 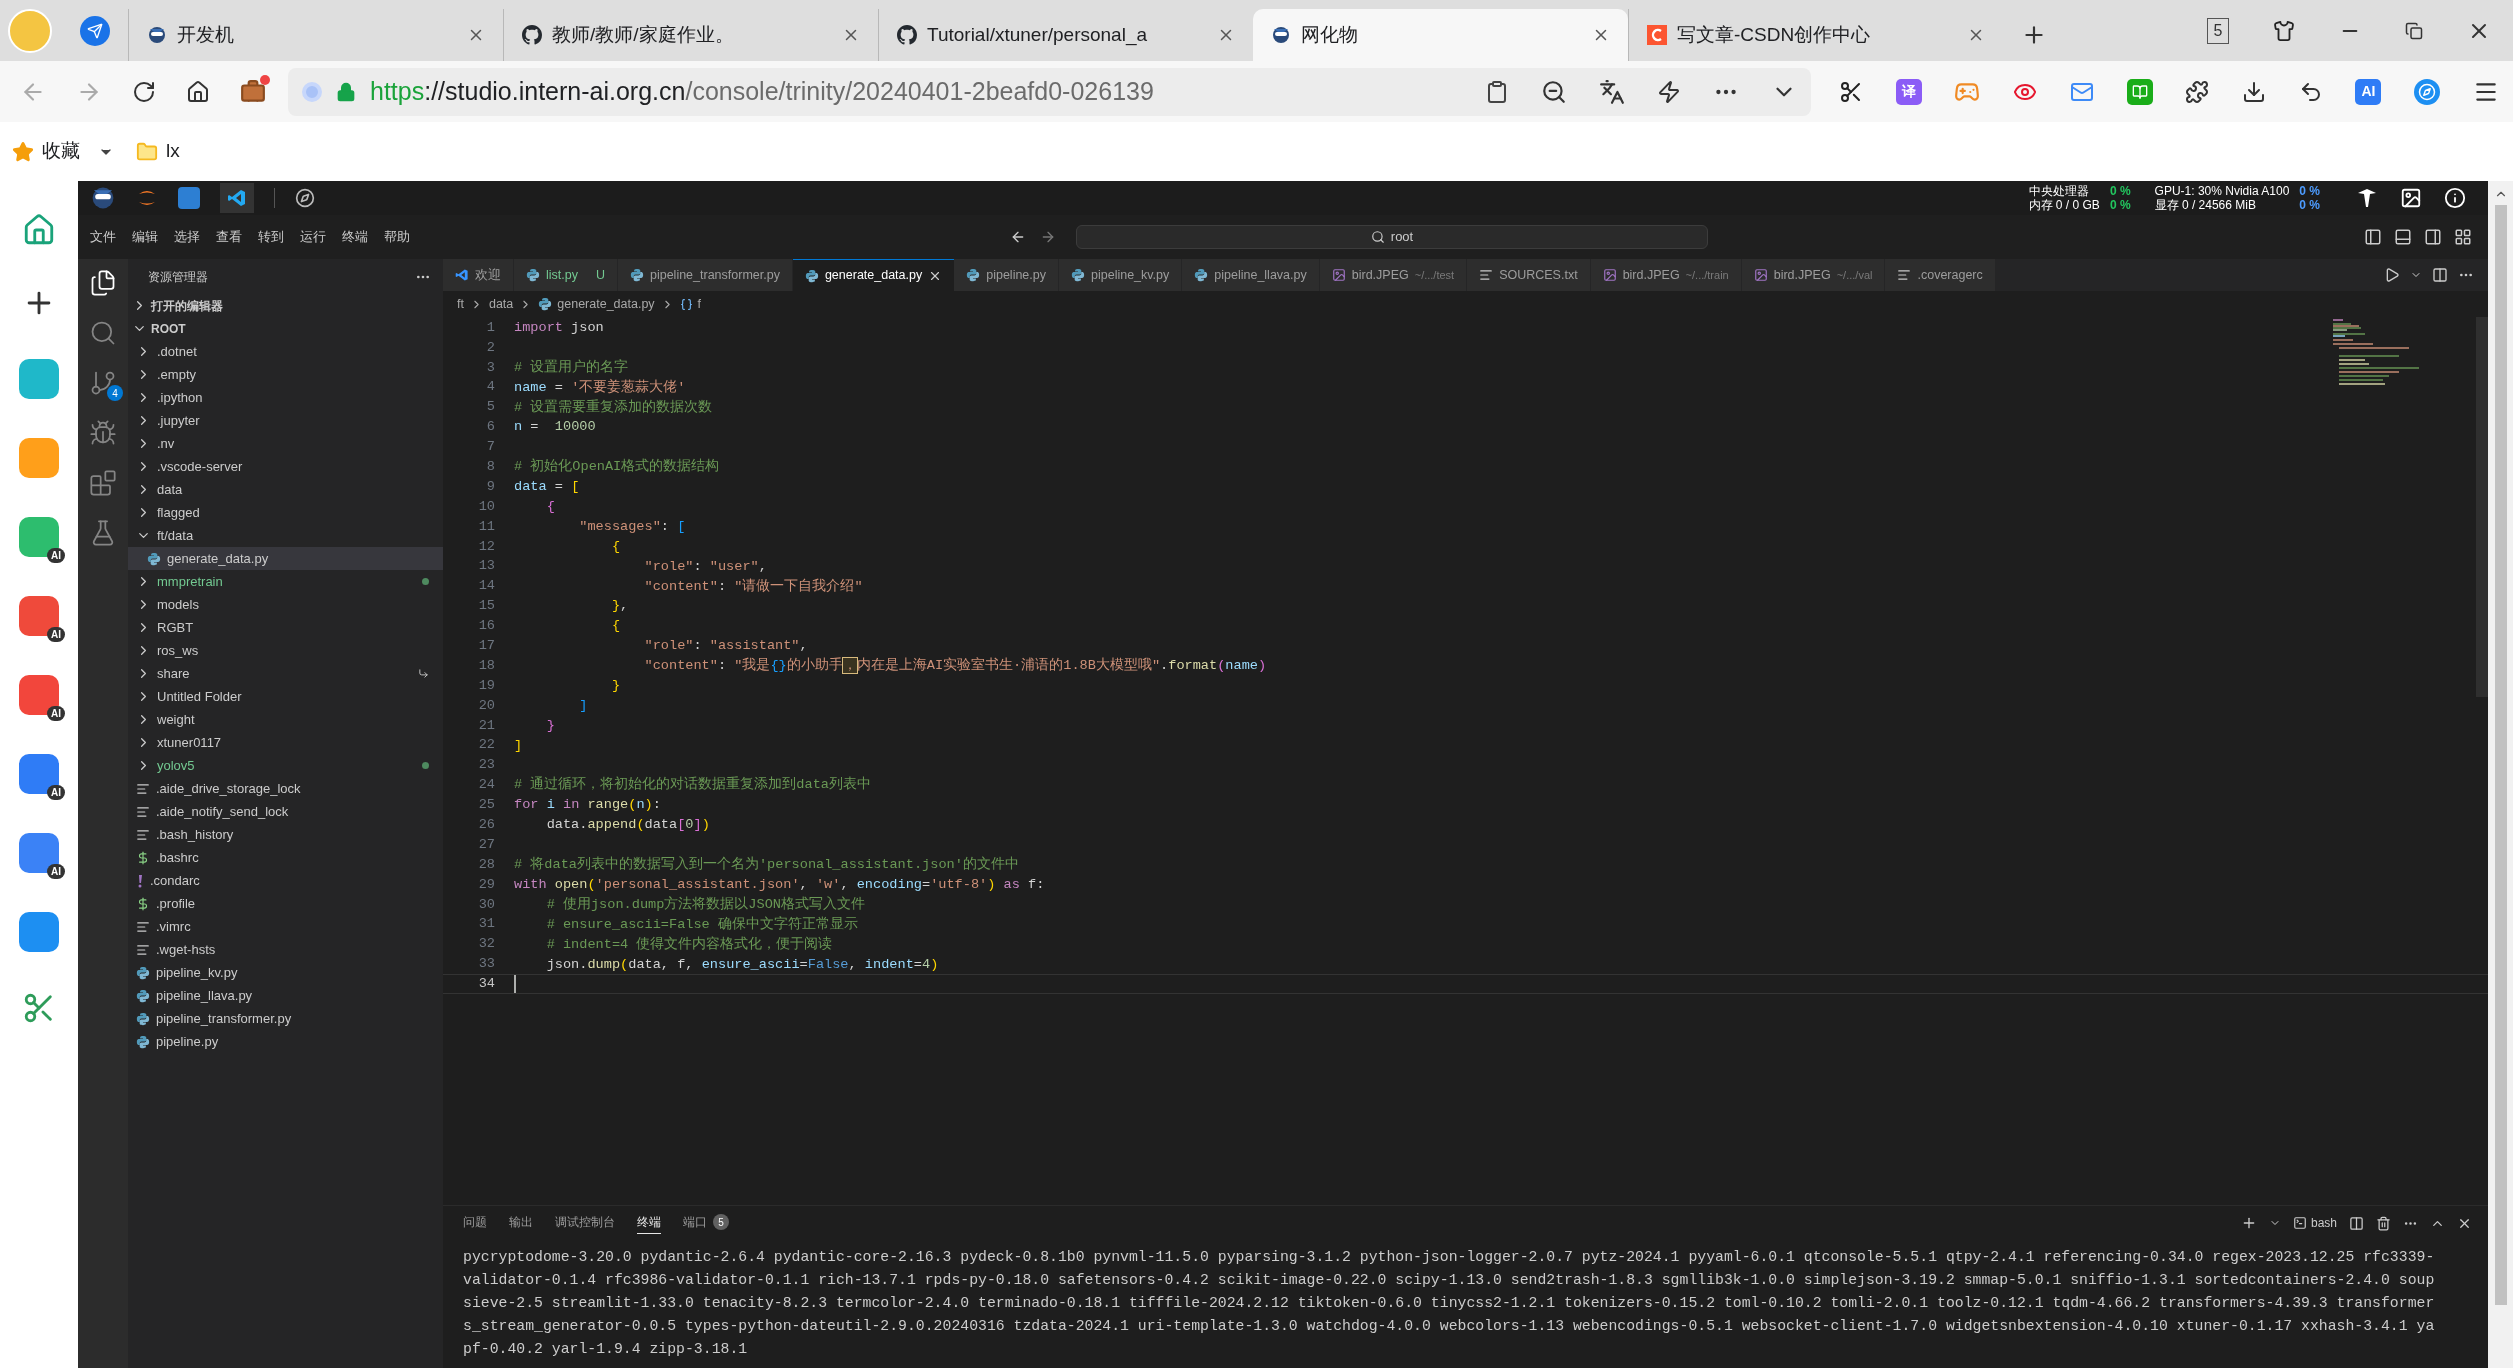 What do you see at coordinates (2411, 198) in the screenshot?
I see `image-icon` at bounding box center [2411, 198].